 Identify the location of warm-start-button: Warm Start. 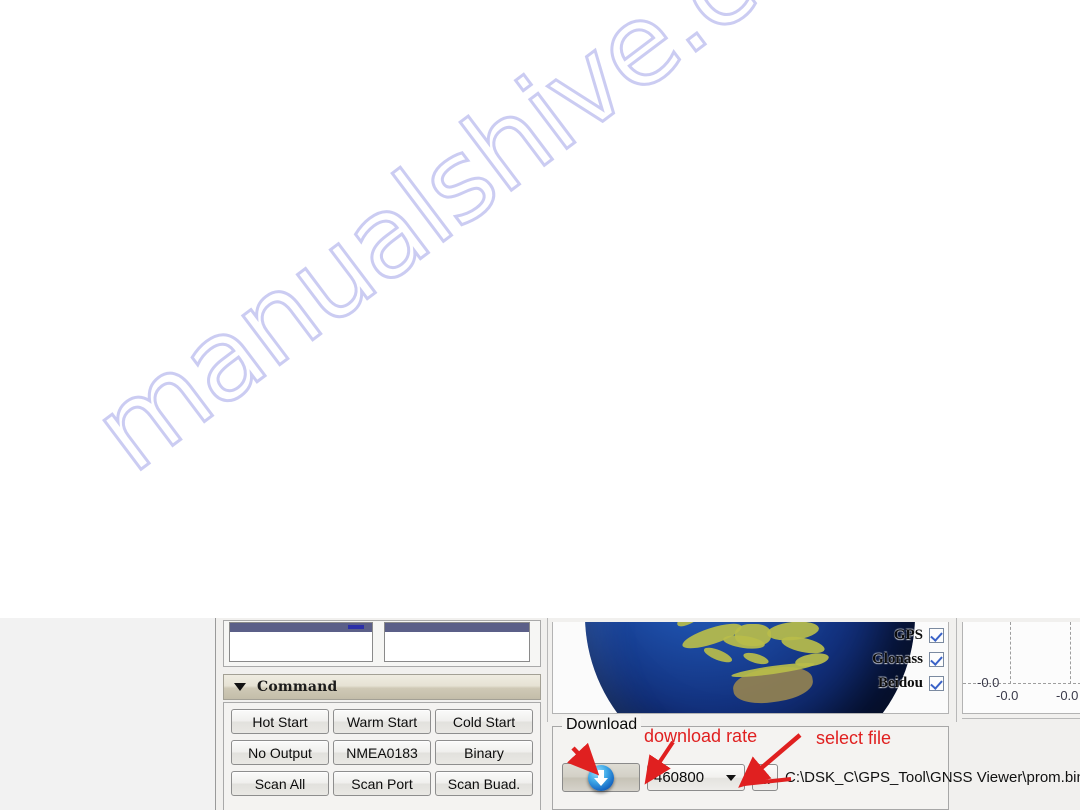
(382, 721).